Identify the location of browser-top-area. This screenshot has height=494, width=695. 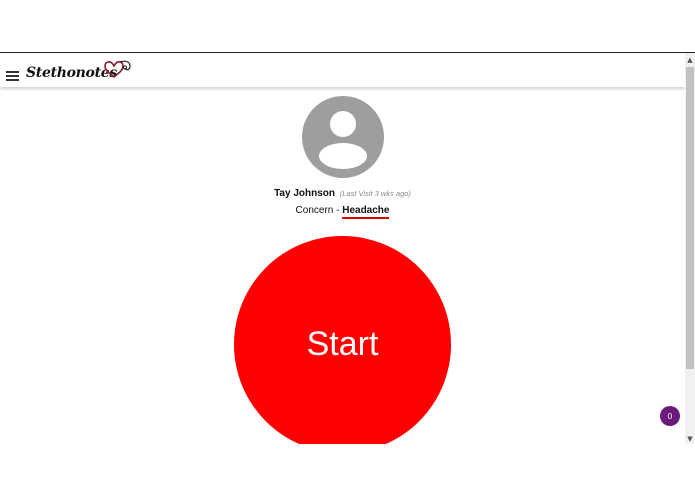
(347, 26).